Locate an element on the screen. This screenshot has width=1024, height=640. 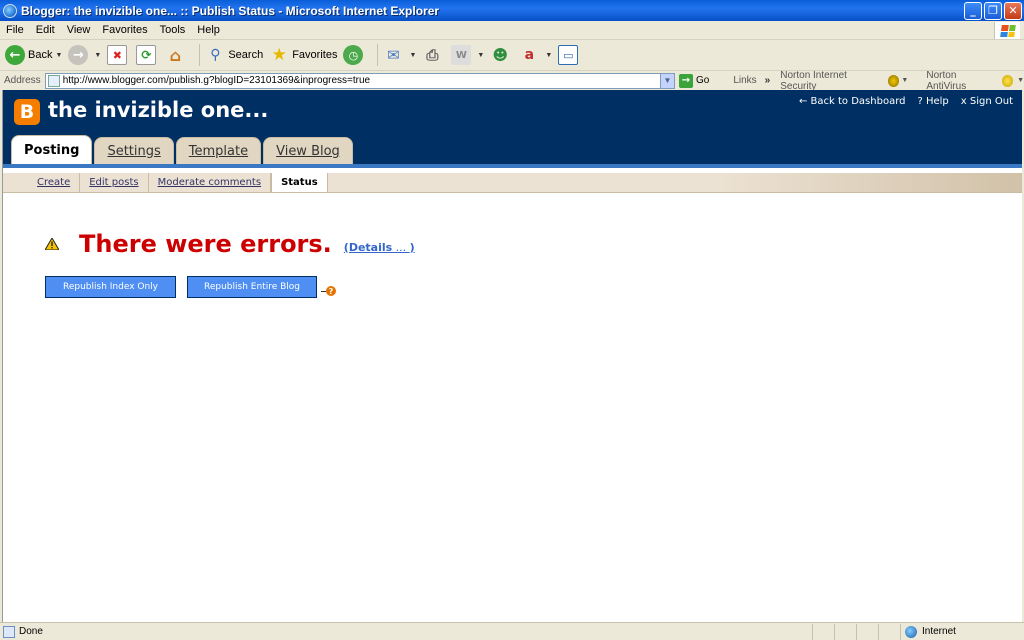
back-button: ← Back ▼ is located at coordinates (33, 55).